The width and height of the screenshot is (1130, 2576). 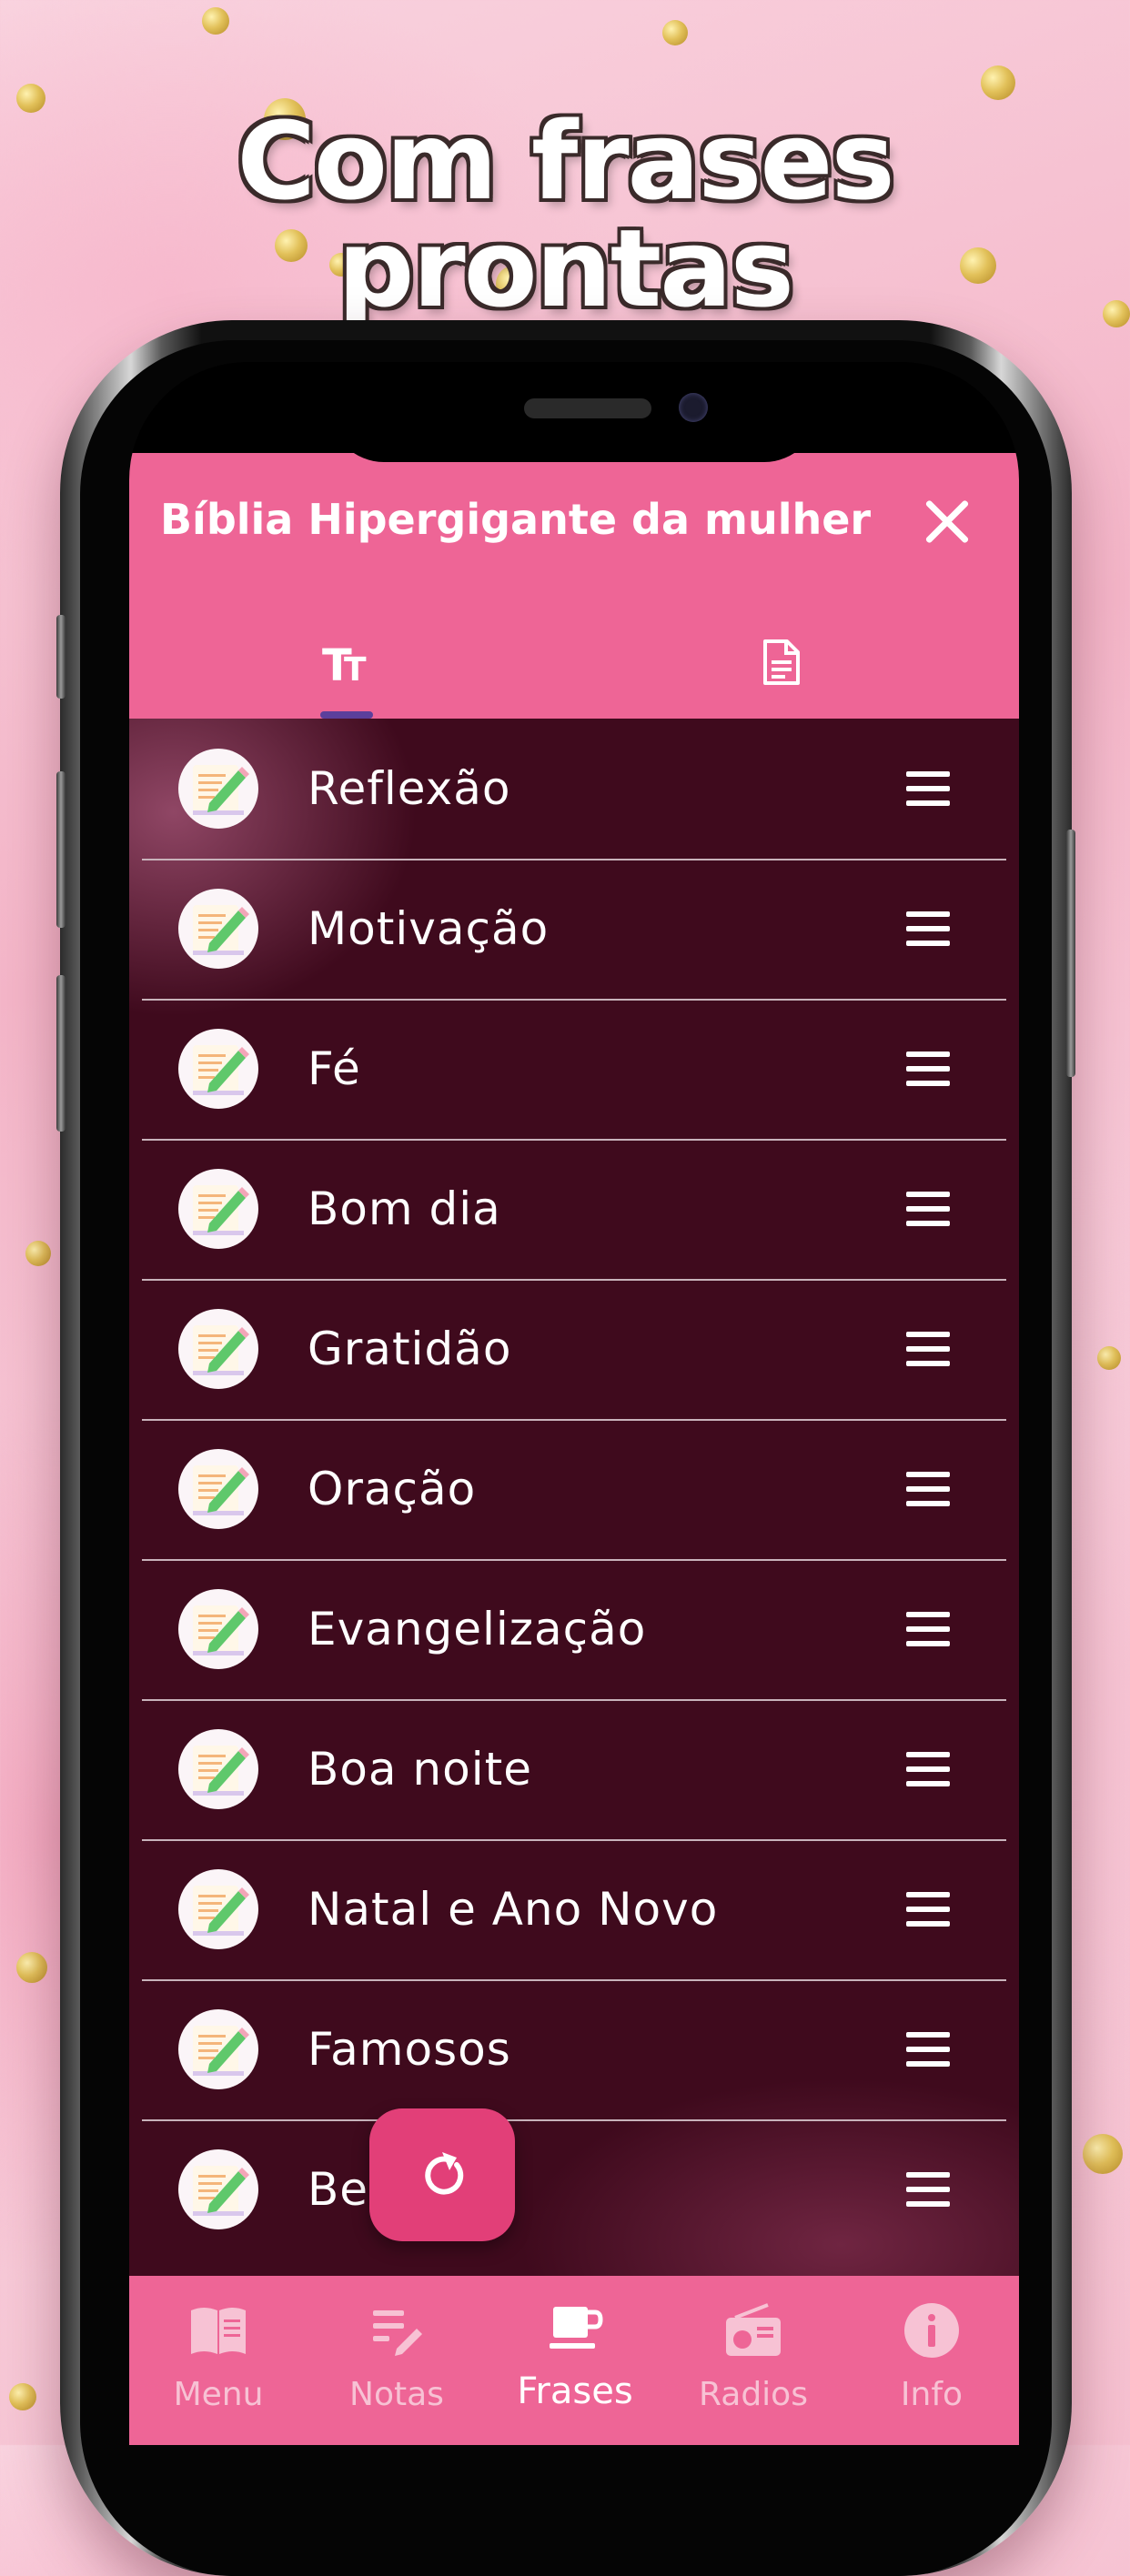 What do you see at coordinates (410, 788) in the screenshot?
I see `category-label: Reflexão` at bounding box center [410, 788].